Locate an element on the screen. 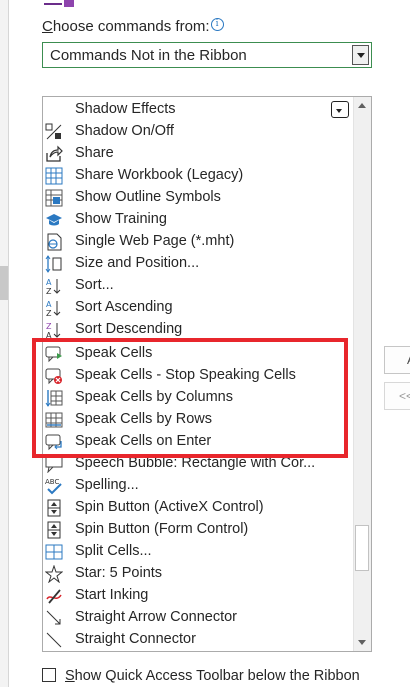 This screenshot has width=410, height=687. list-item-label: Sort Descending is located at coordinates (129, 329).